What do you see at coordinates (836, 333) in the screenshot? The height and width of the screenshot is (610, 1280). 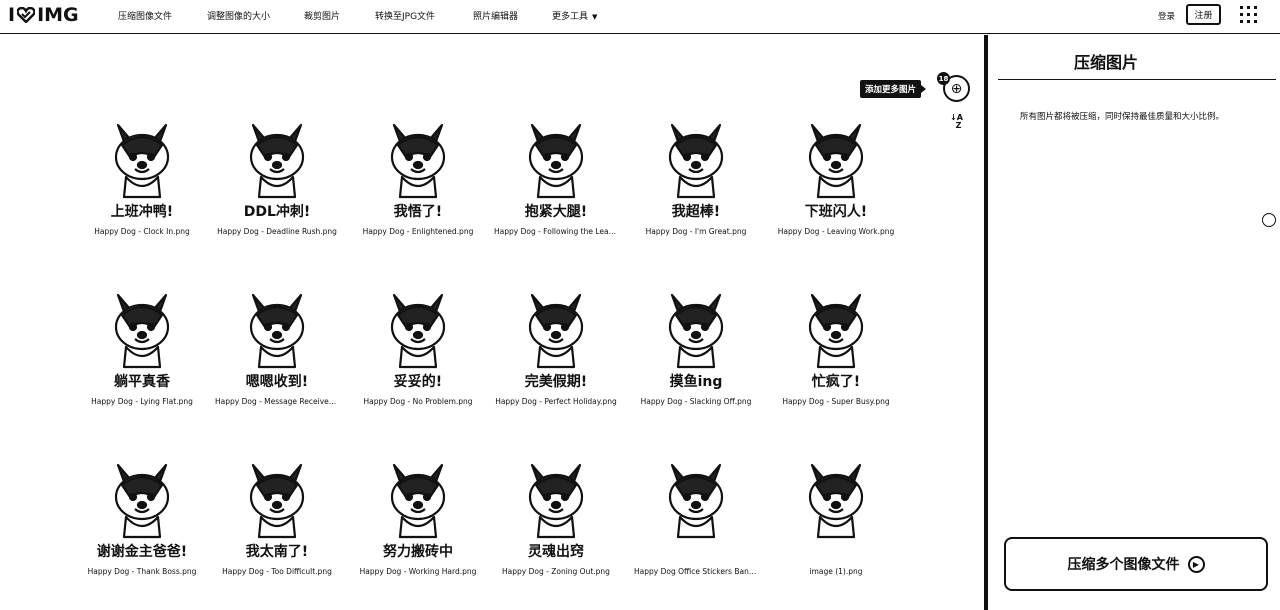 I see `file-thumbnail: 忙疯了!` at bounding box center [836, 333].